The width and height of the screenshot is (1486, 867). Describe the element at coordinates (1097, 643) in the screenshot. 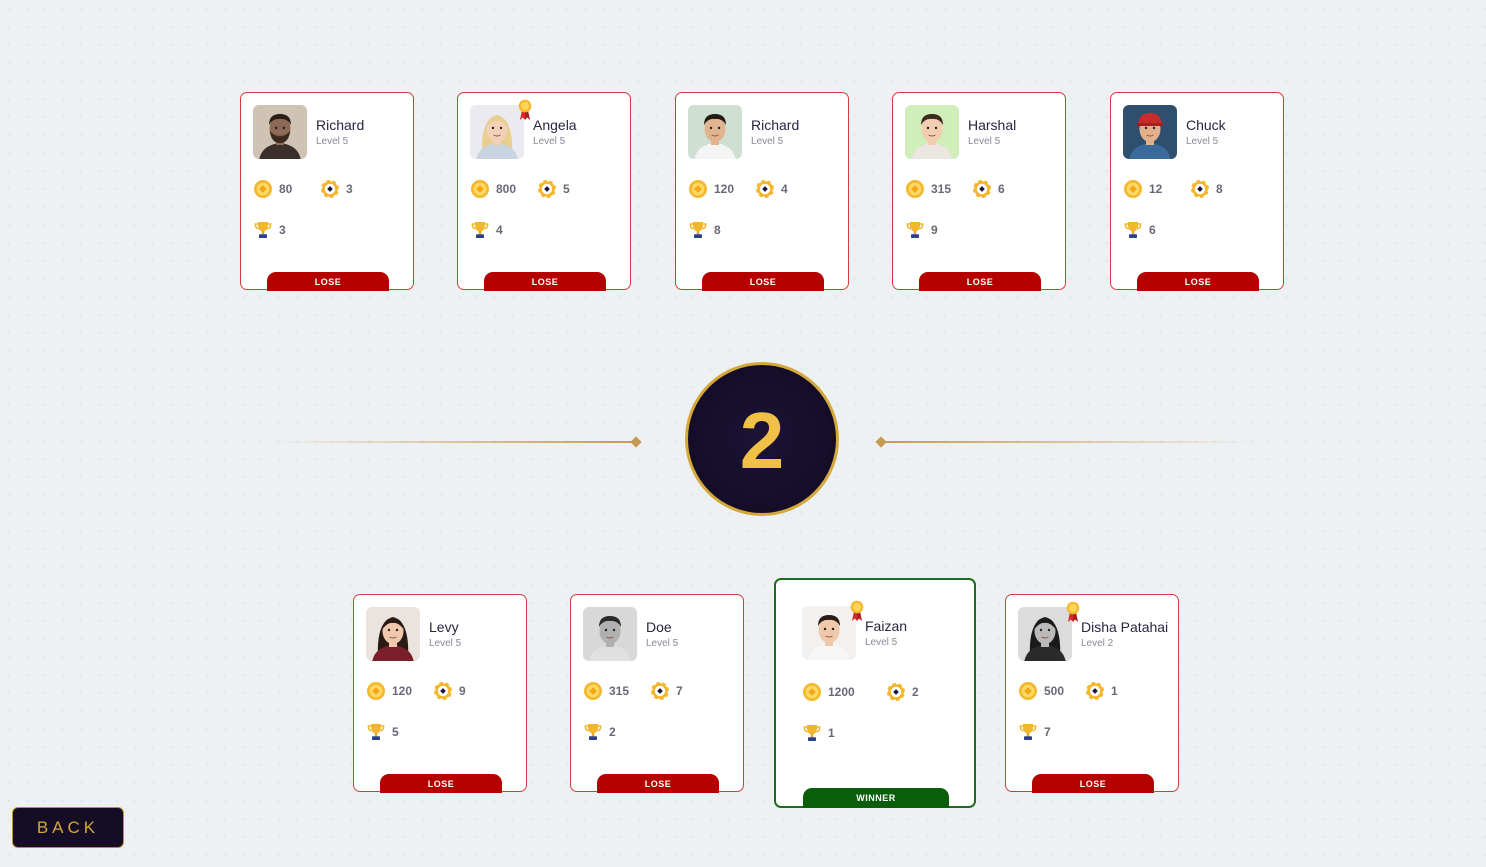

I see `player-level: Level 2` at that location.